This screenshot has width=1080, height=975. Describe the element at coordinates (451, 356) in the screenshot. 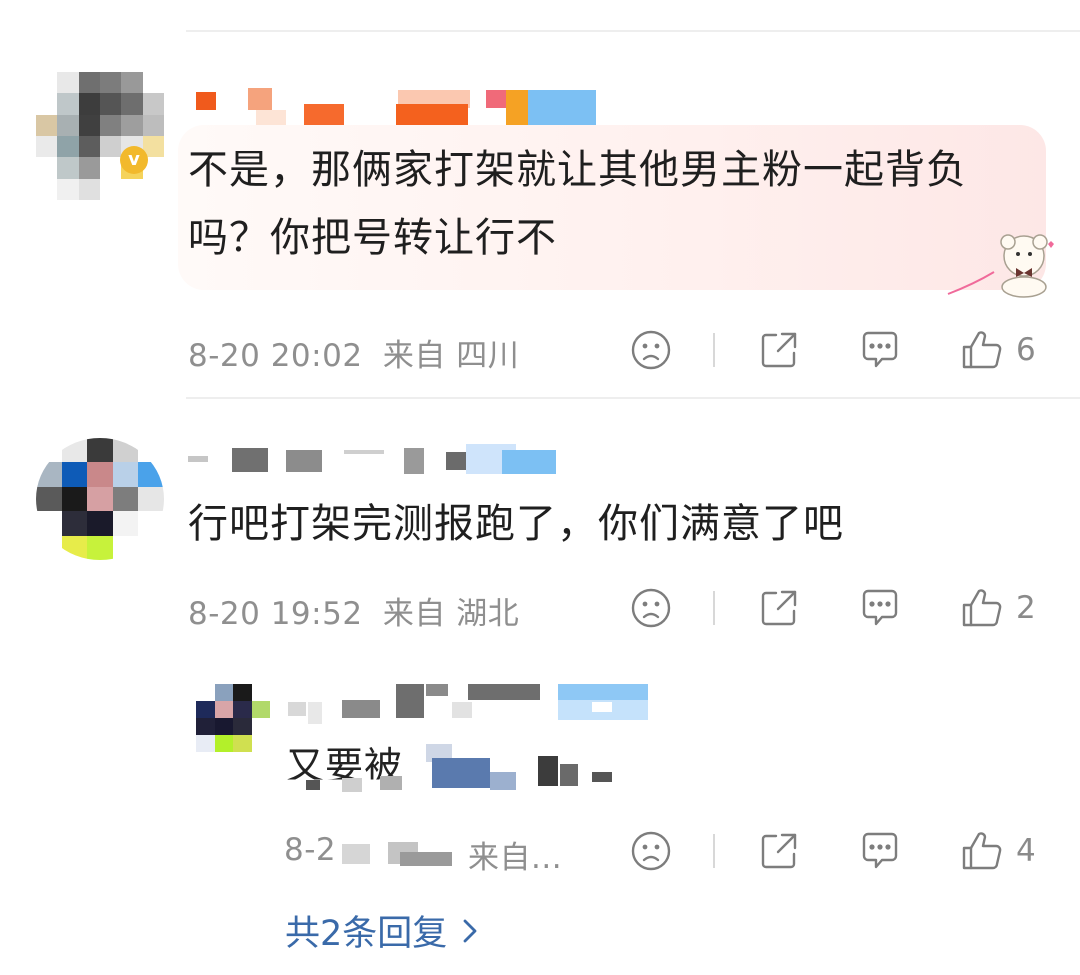

I see `comment-location: 来自 四川` at that location.